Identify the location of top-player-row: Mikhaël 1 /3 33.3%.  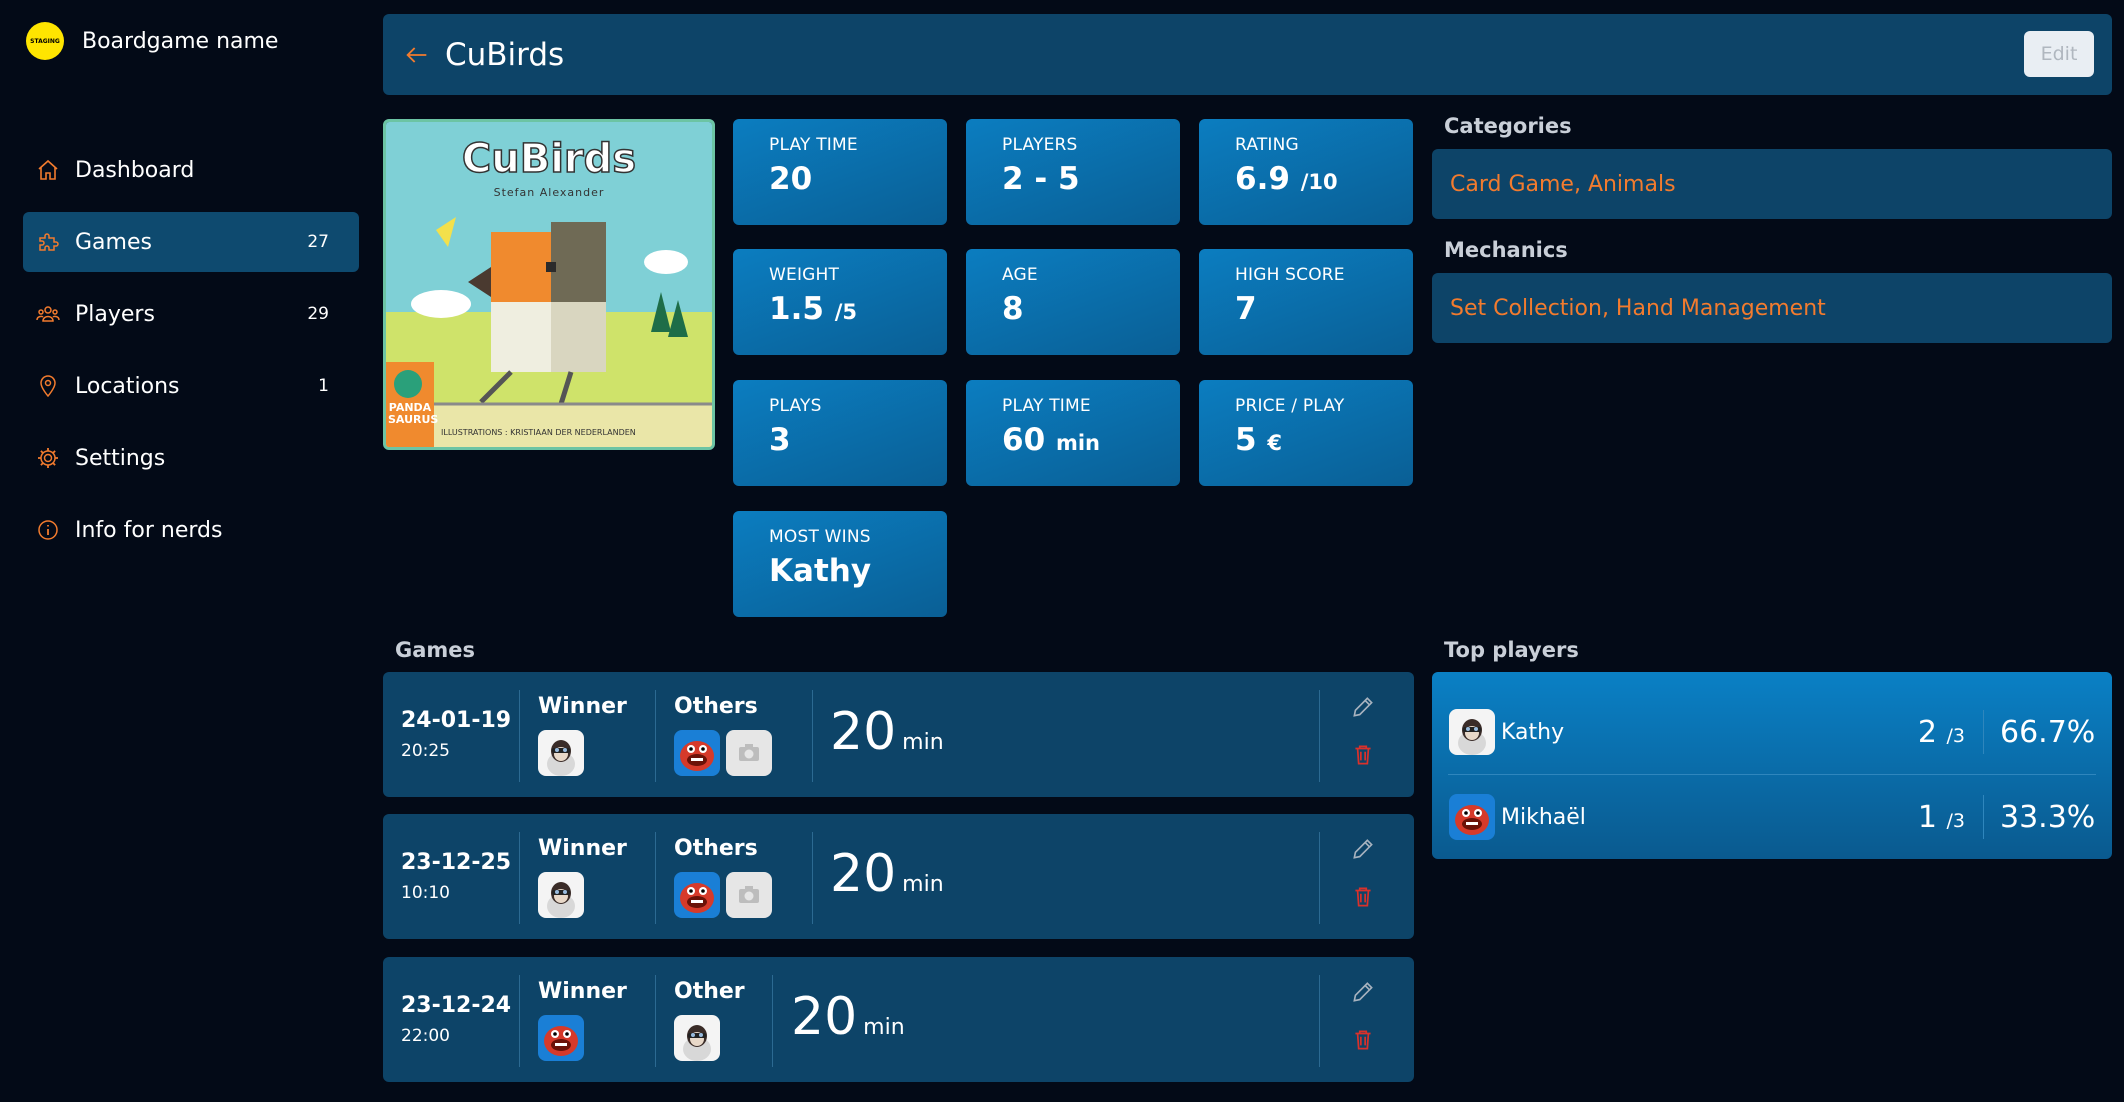
(1772, 817).